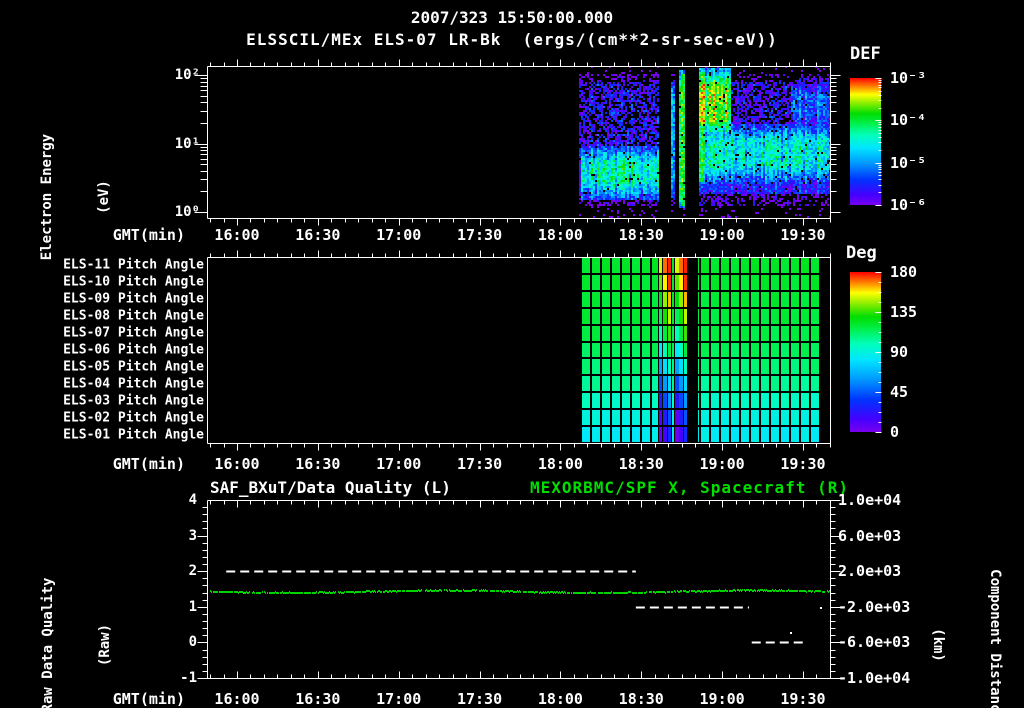 The width and height of the screenshot is (1024, 708). Describe the element at coordinates (938, 645) in the screenshot. I see `p3-right-axis-label-line2: (km)` at that location.